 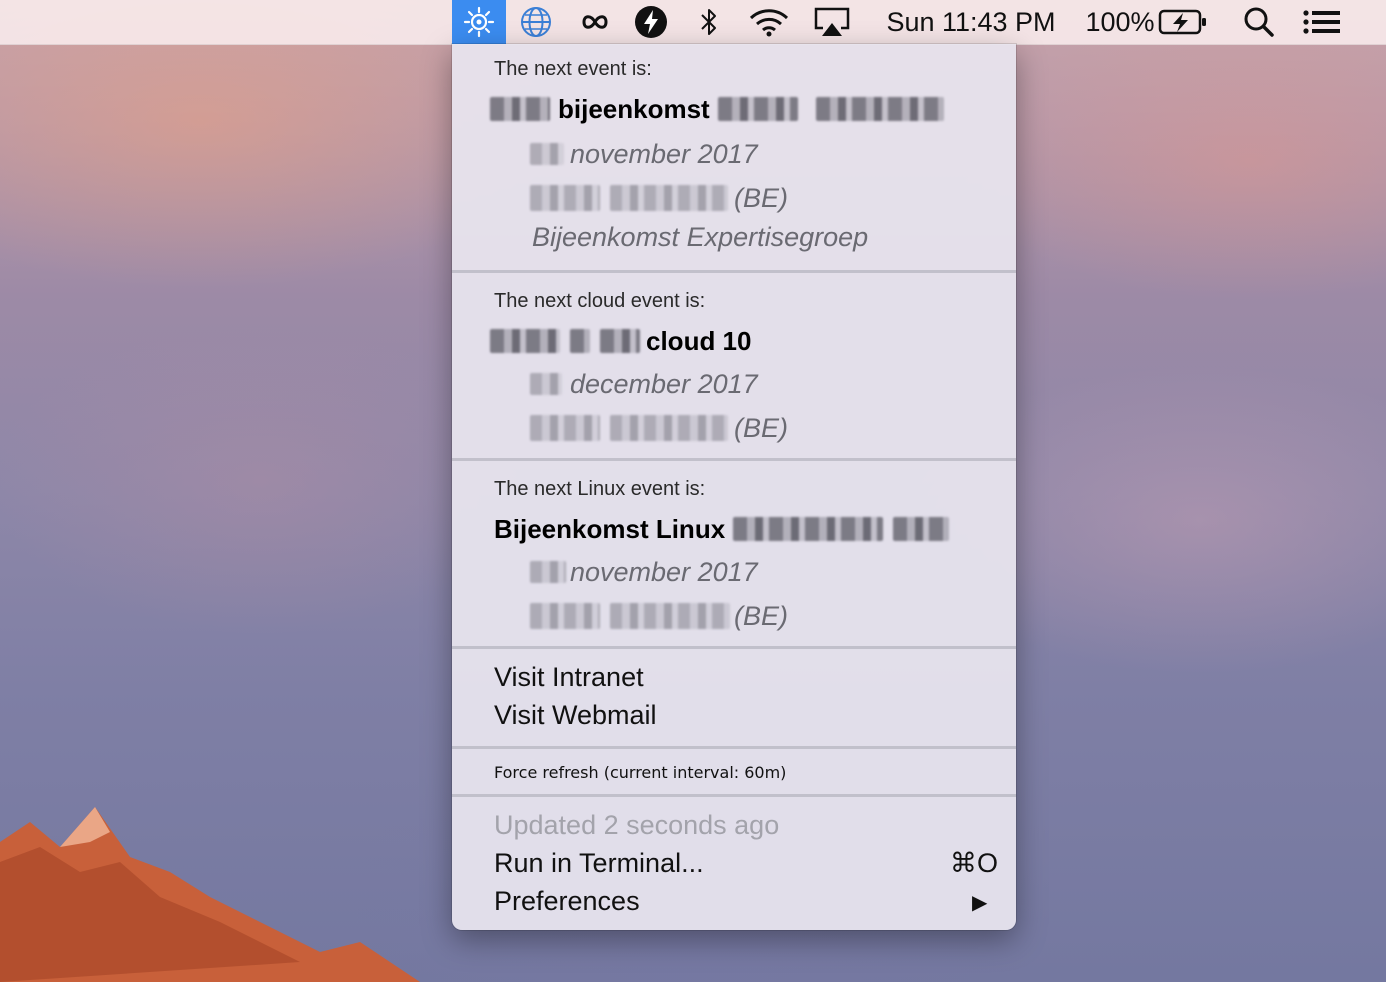 What do you see at coordinates (536, 22) in the screenshot?
I see `globe-icon` at bounding box center [536, 22].